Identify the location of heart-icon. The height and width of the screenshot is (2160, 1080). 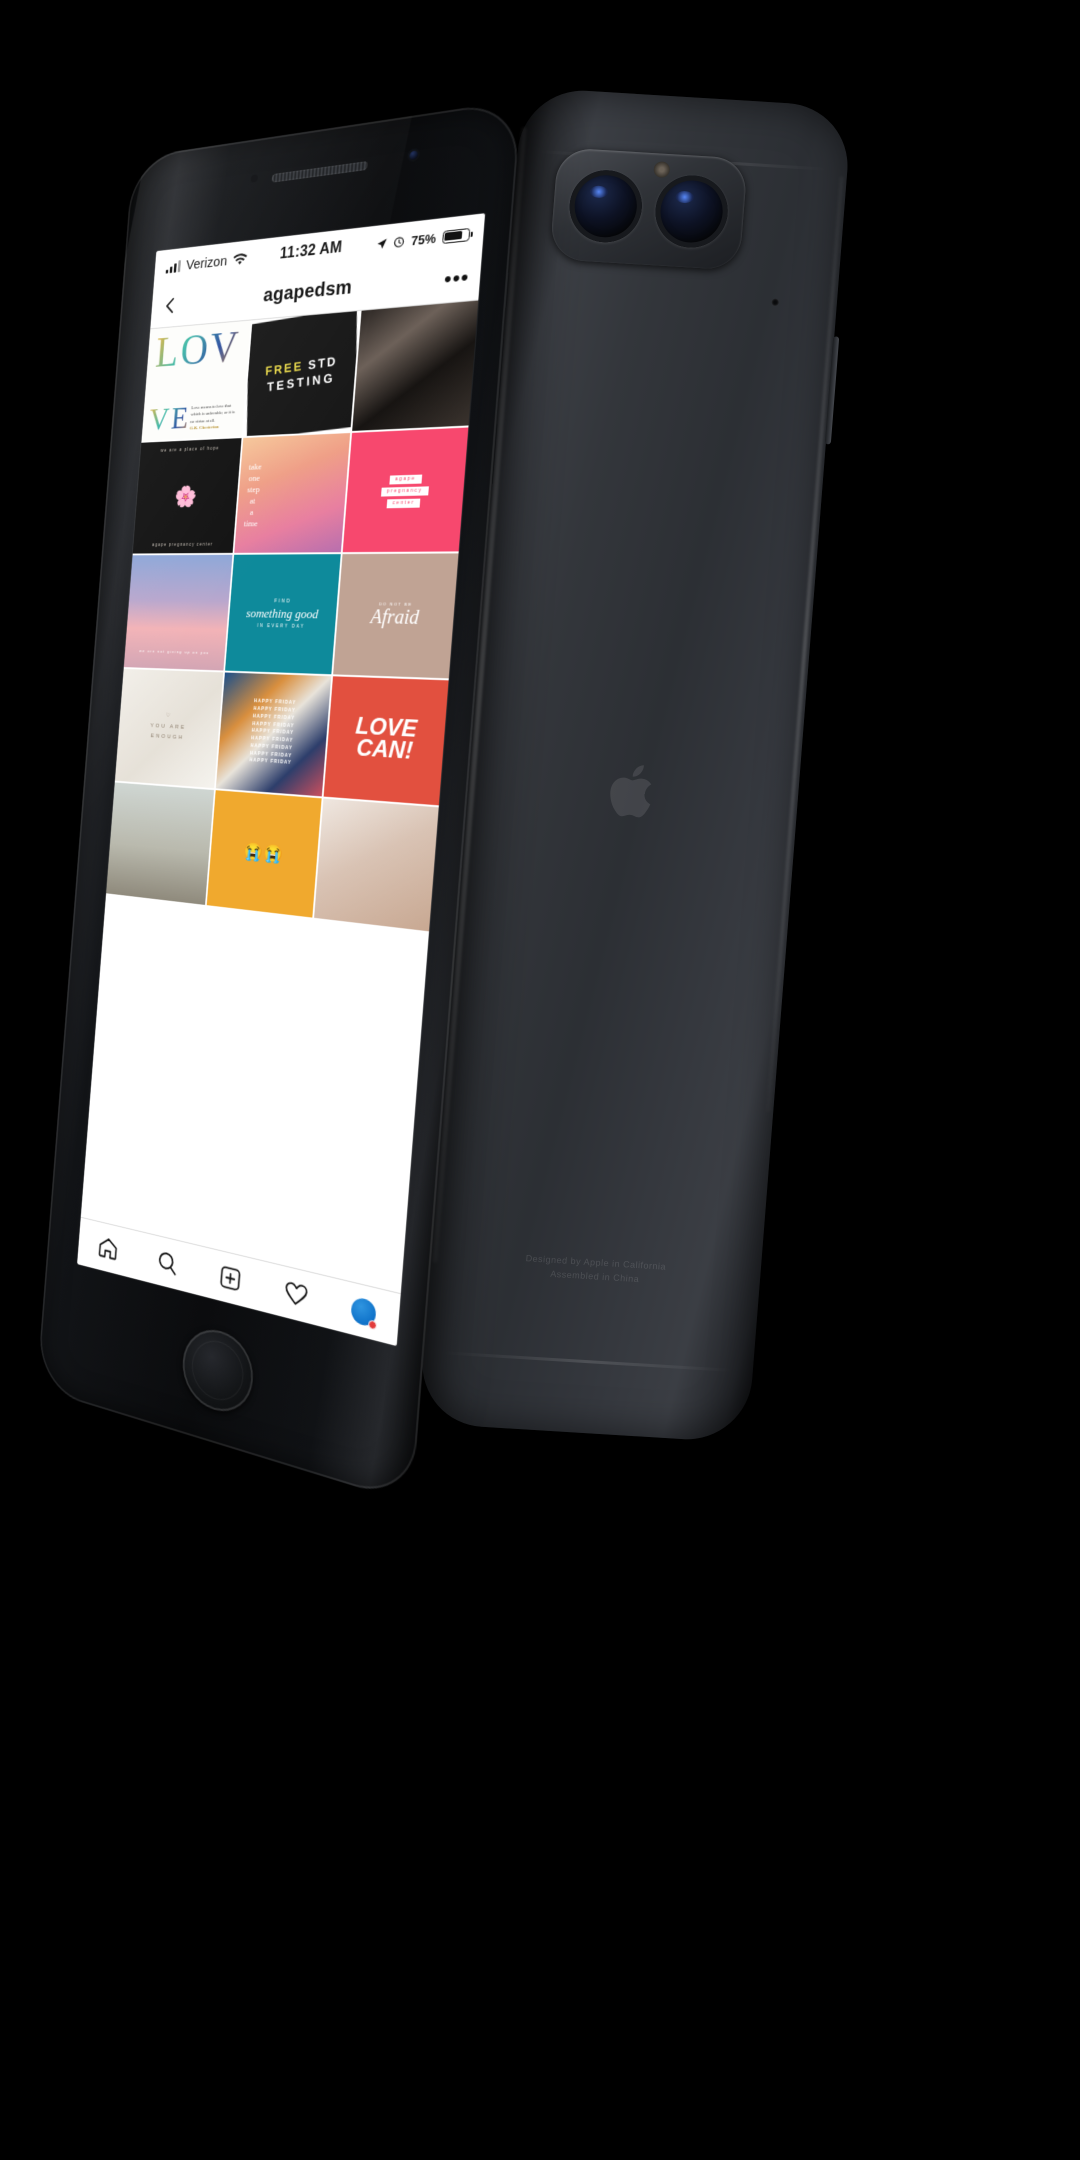
(296, 1294).